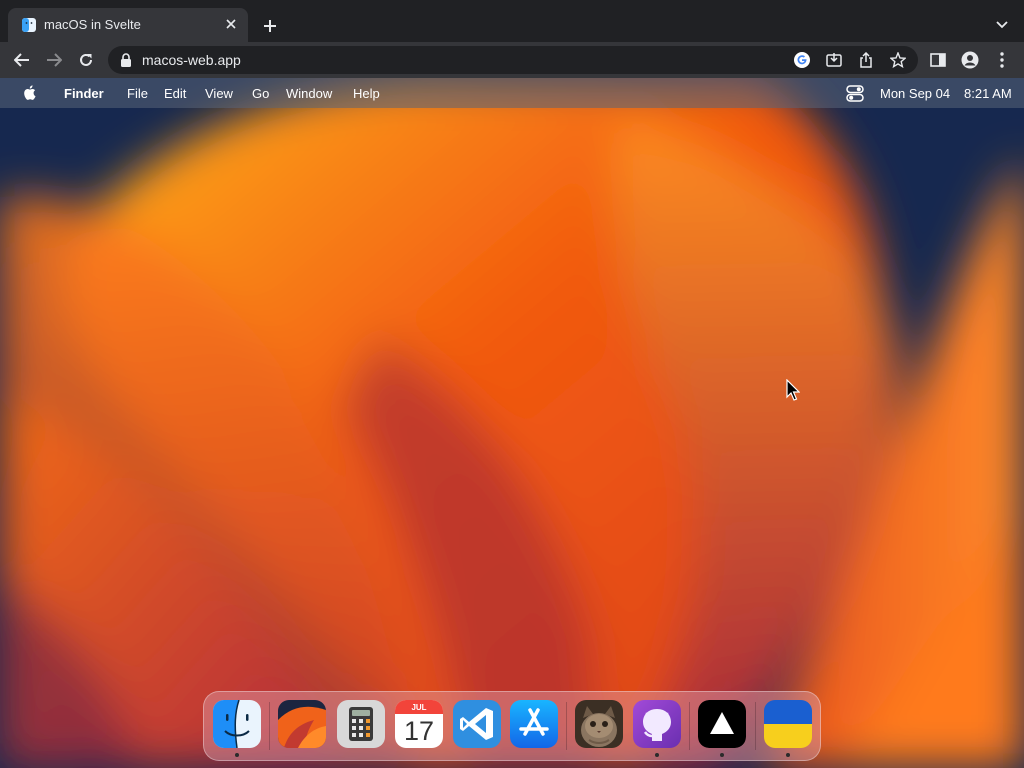 The image size is (1024, 768). I want to click on app-store-icon, so click(534, 724).